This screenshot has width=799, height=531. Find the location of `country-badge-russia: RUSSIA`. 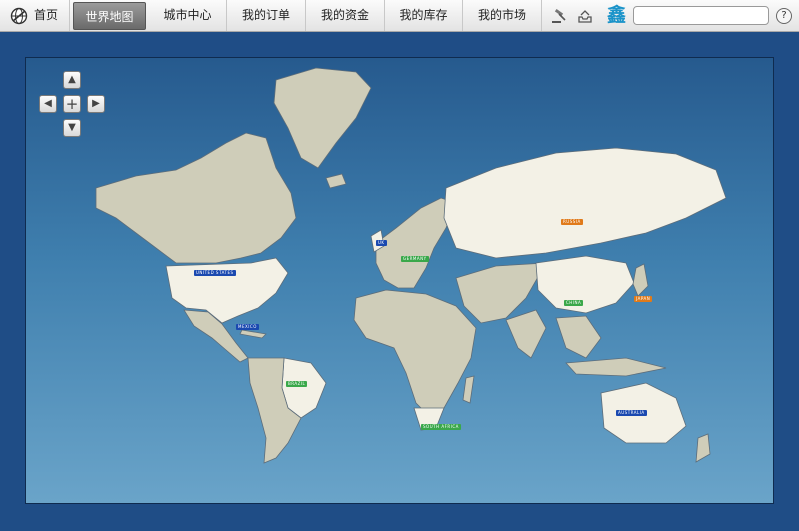

country-badge-russia: RUSSIA is located at coordinates (572, 222).